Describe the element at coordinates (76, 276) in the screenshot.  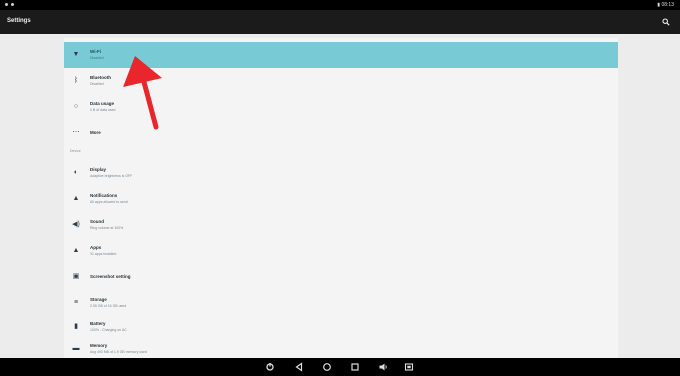
I see `screenshot-icon: ▣` at that location.